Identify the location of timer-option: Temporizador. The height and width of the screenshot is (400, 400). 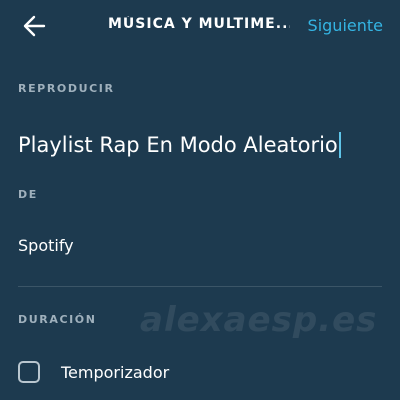
(93, 372).